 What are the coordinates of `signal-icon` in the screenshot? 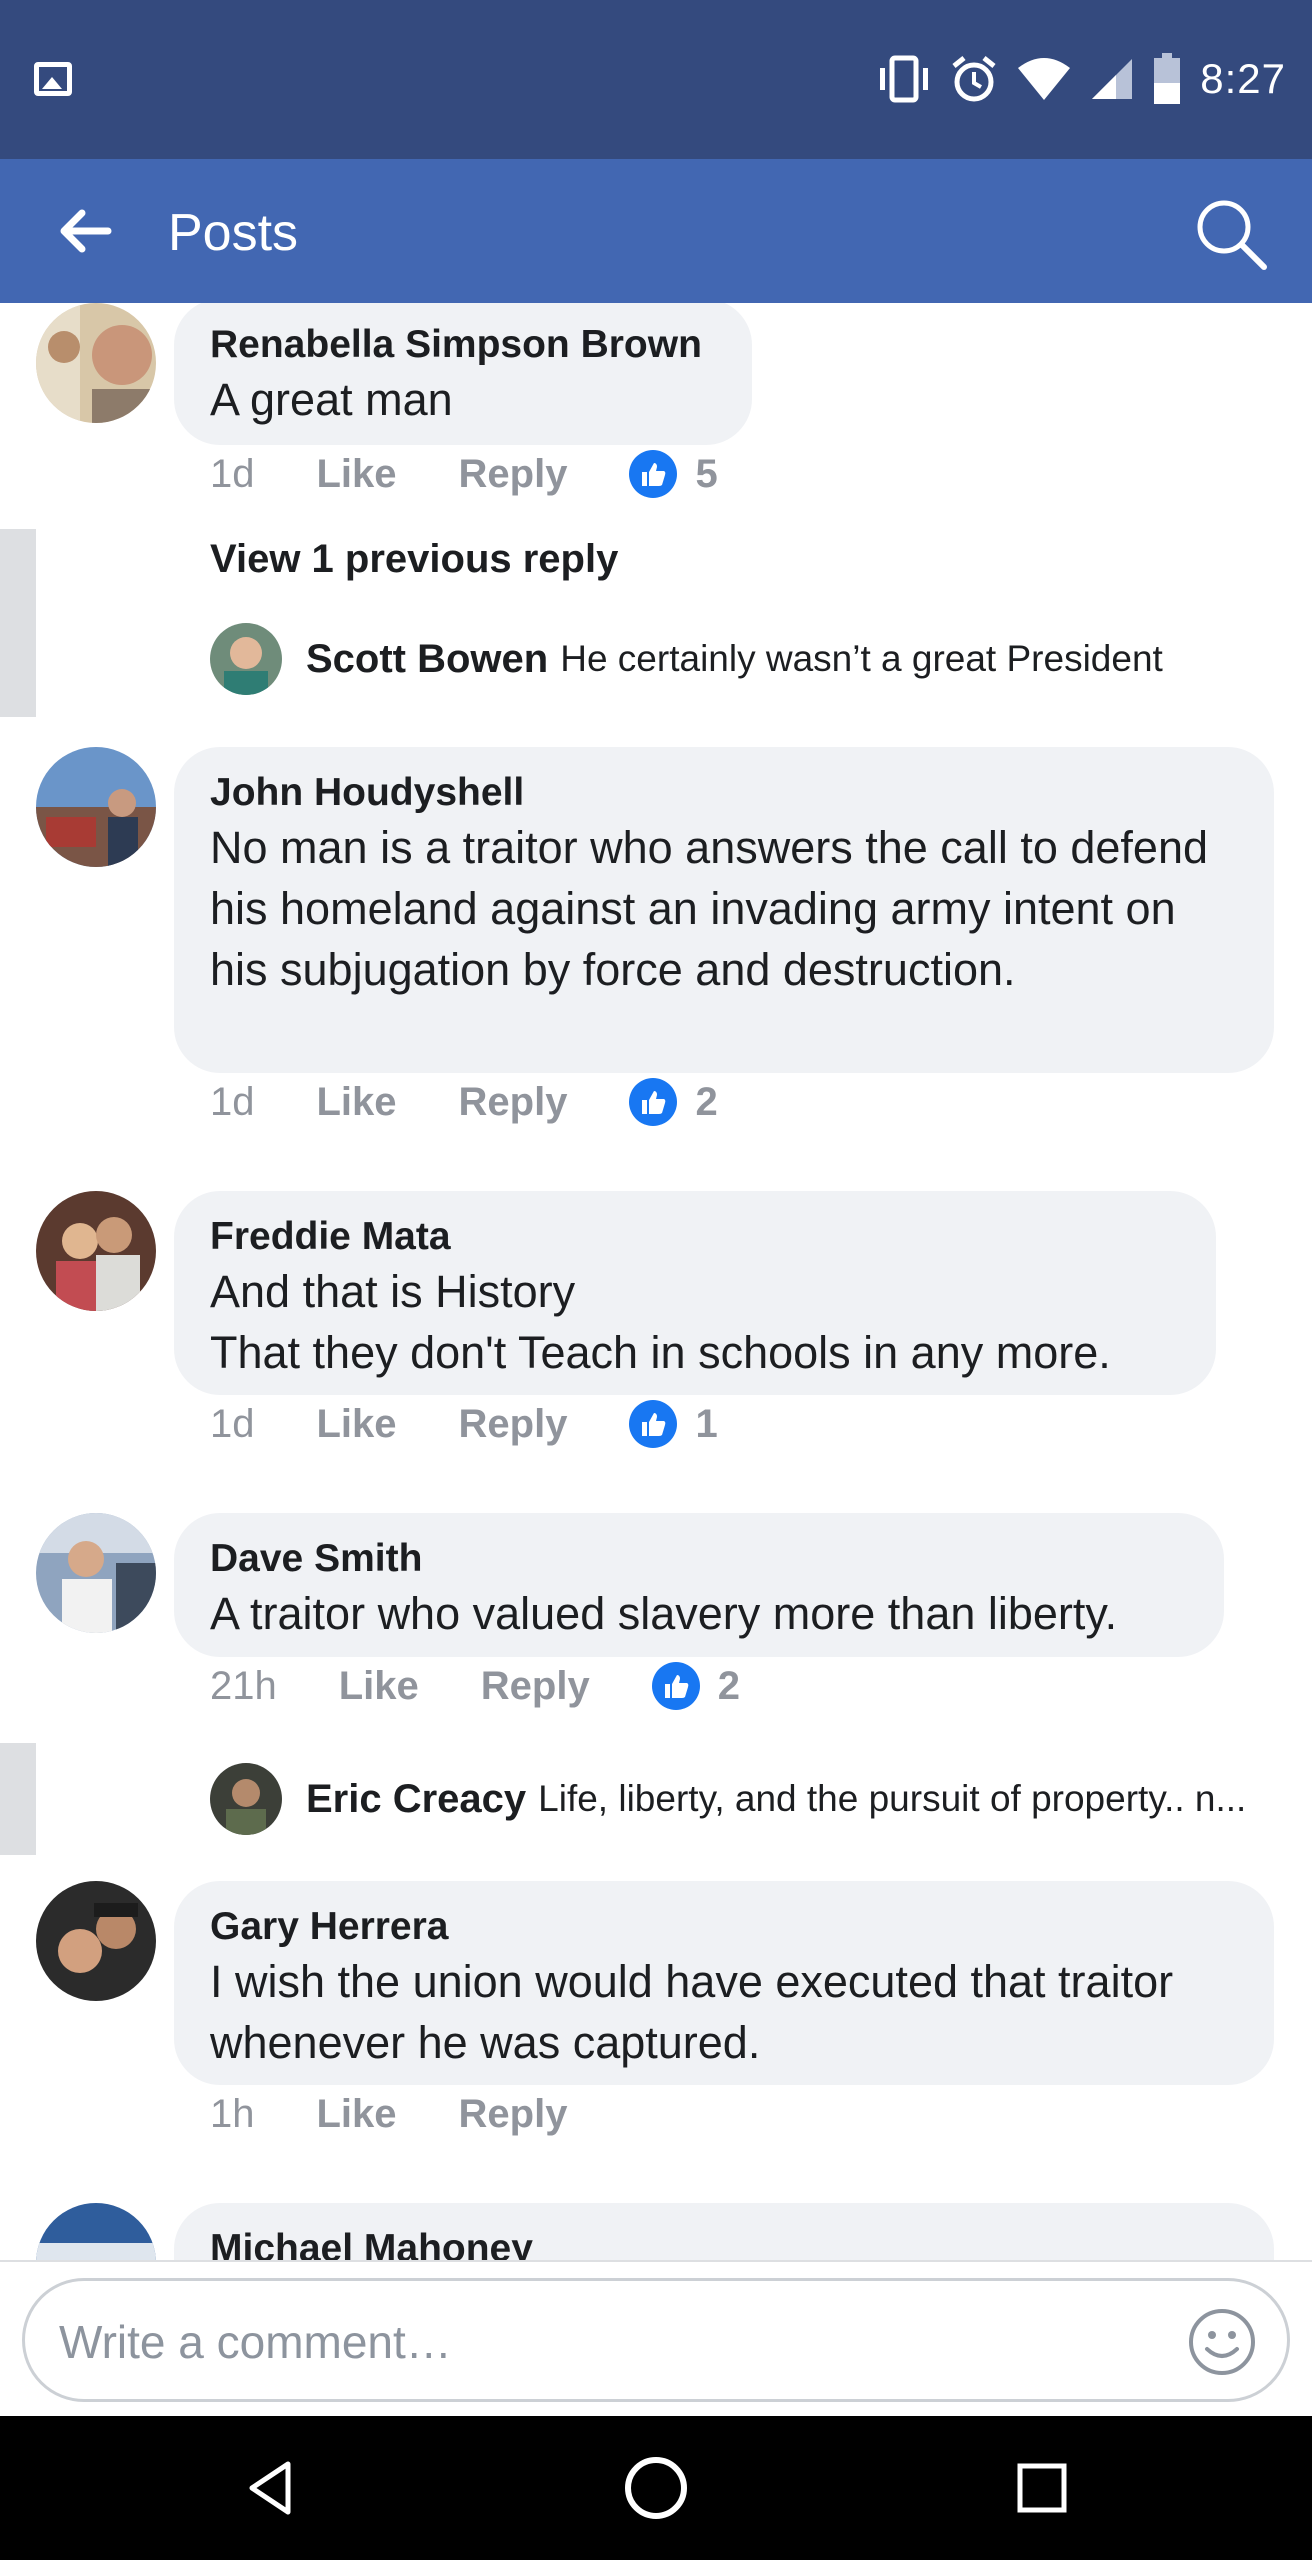 It's located at (1112, 79).